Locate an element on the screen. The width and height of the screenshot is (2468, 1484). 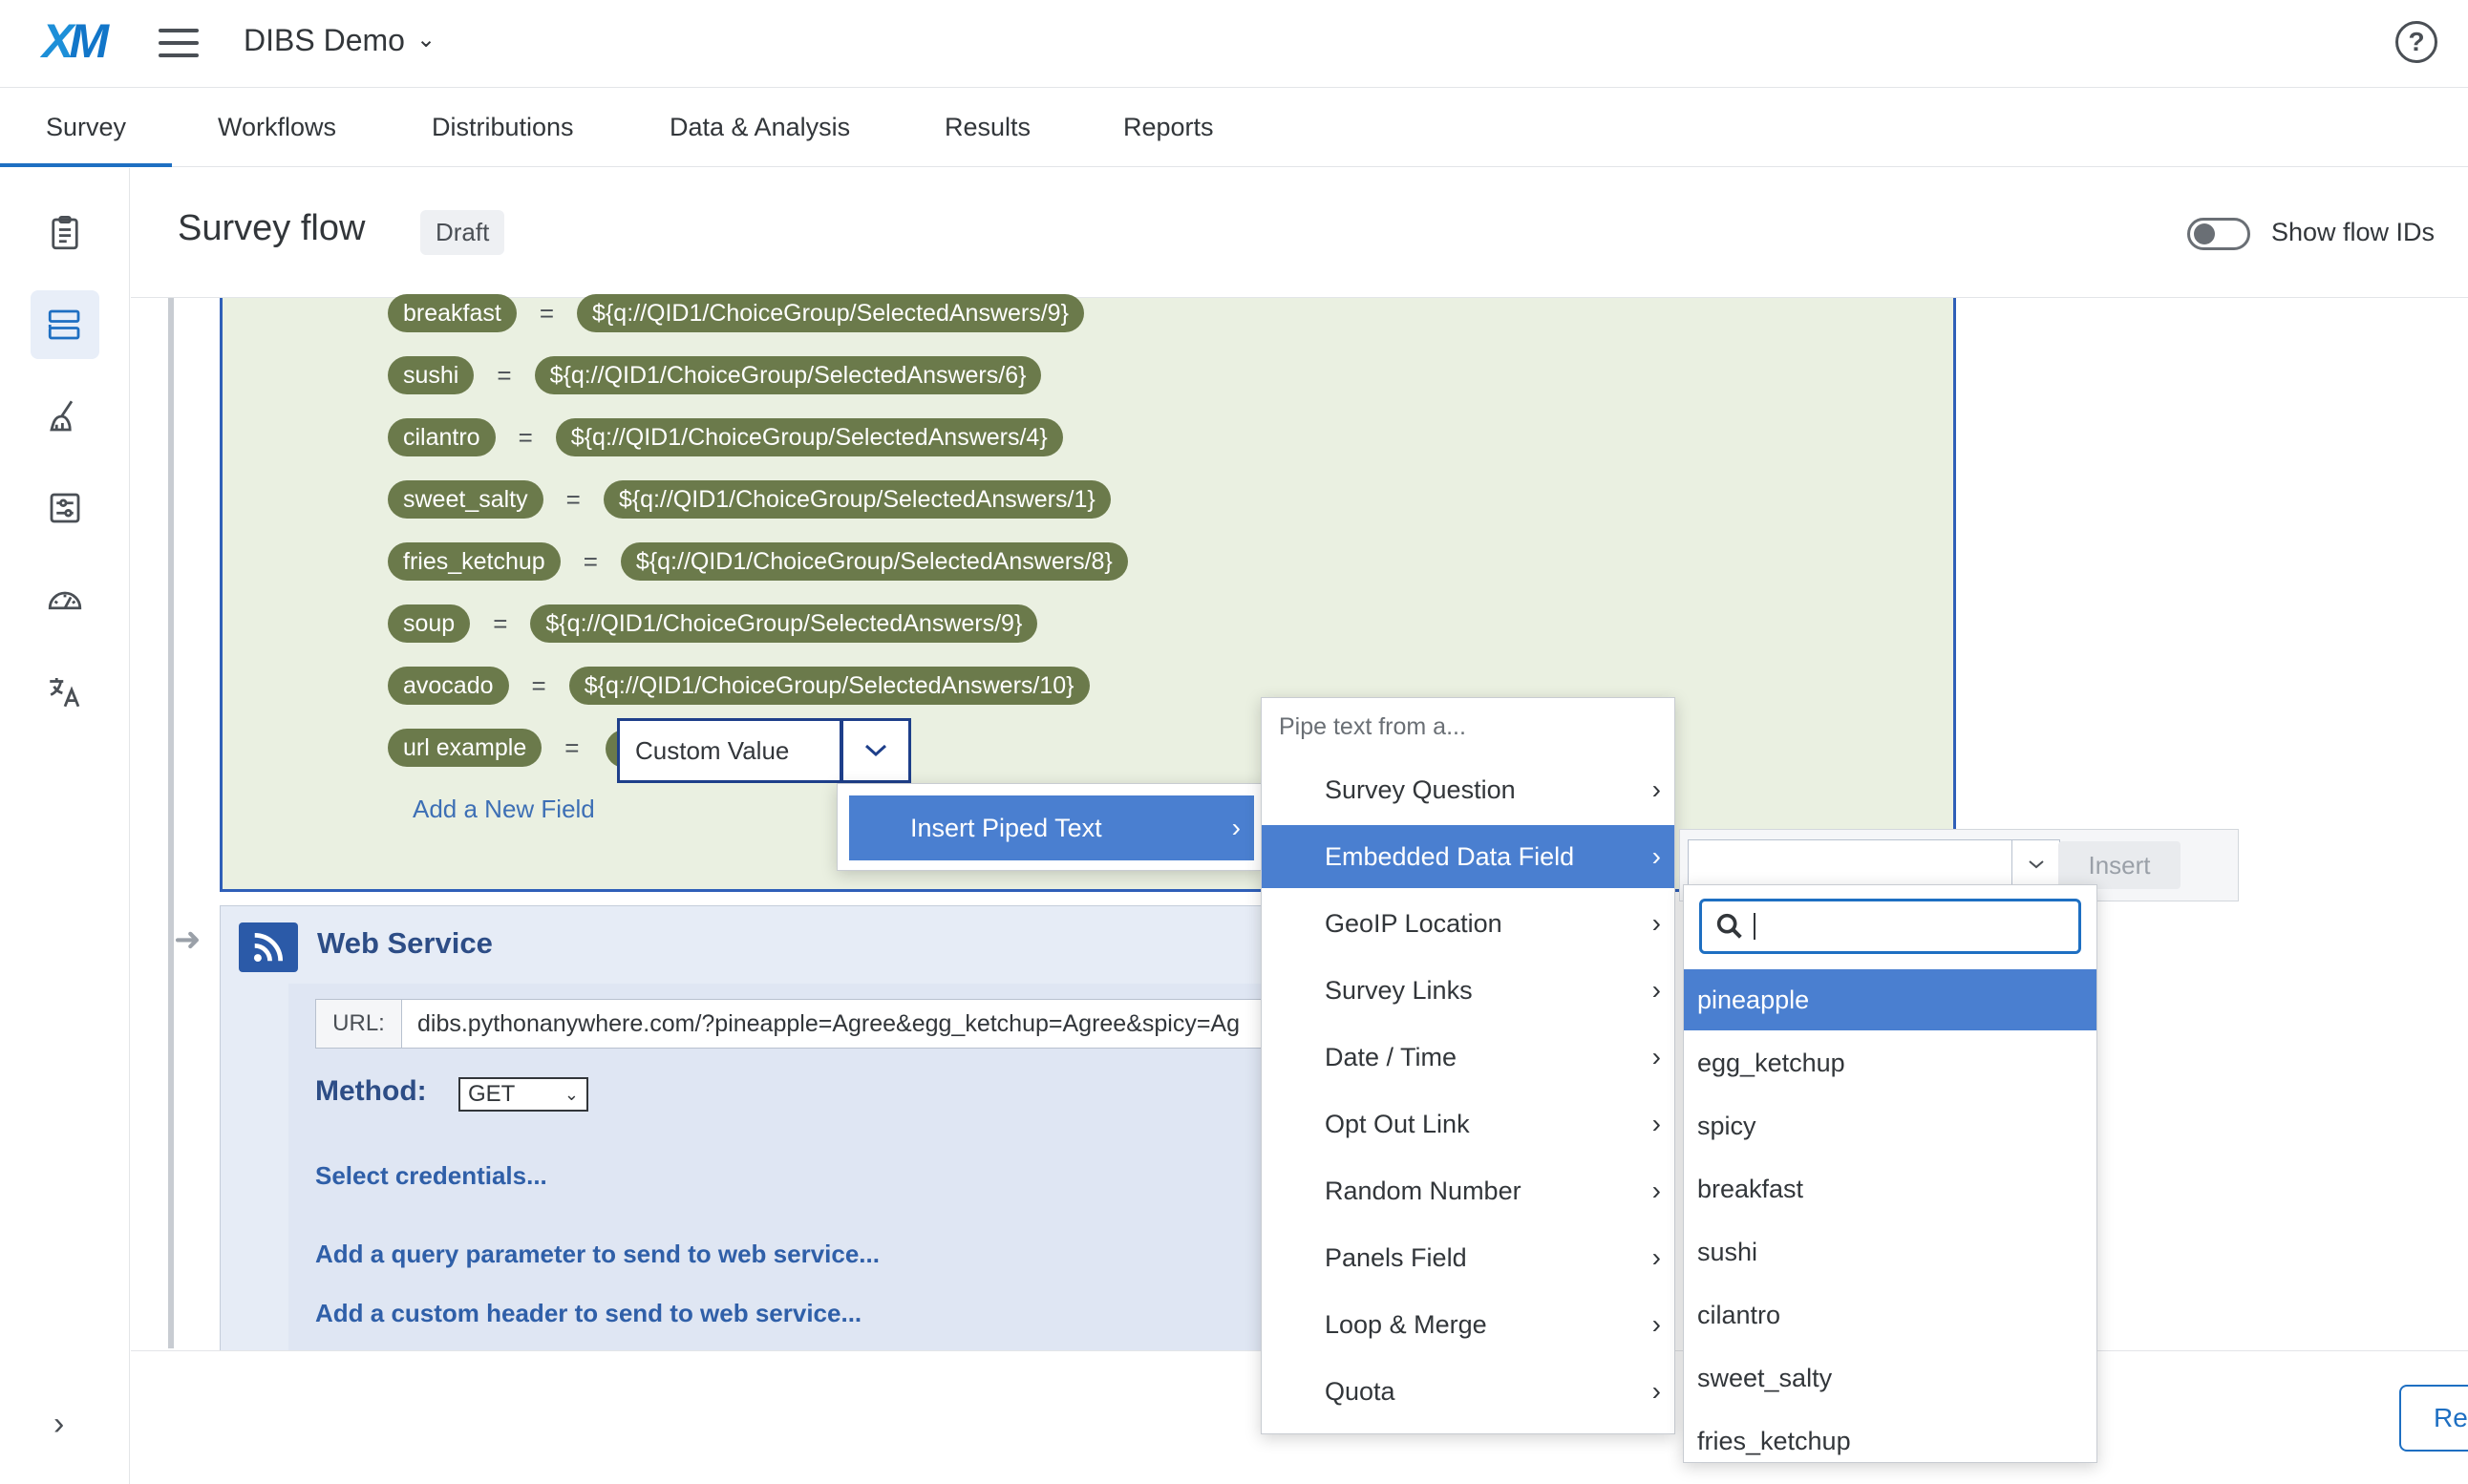
method-select: GET ⌄ is located at coordinates (523, 1095).